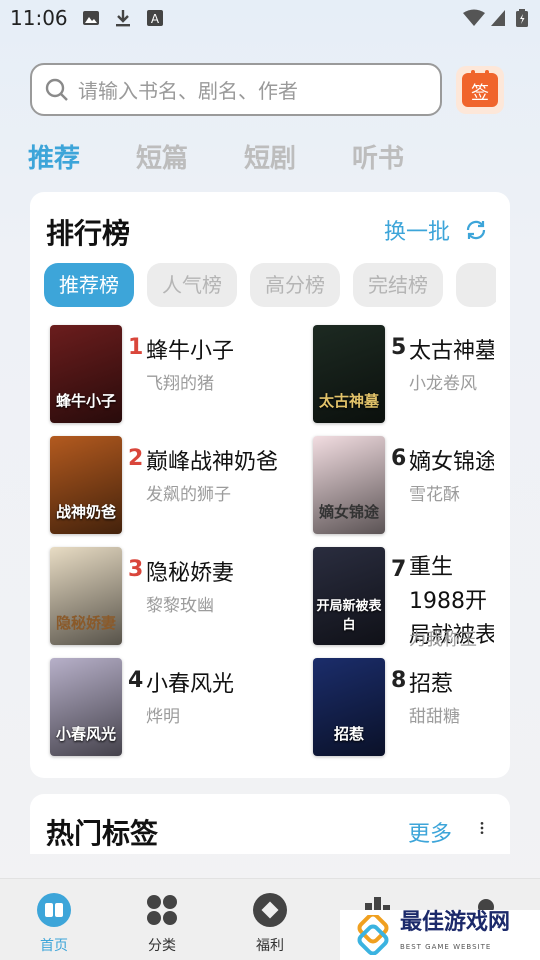 This screenshot has height=960, width=540. What do you see at coordinates (190, 351) in the screenshot?
I see `book-title: 蜂牛小子` at bounding box center [190, 351].